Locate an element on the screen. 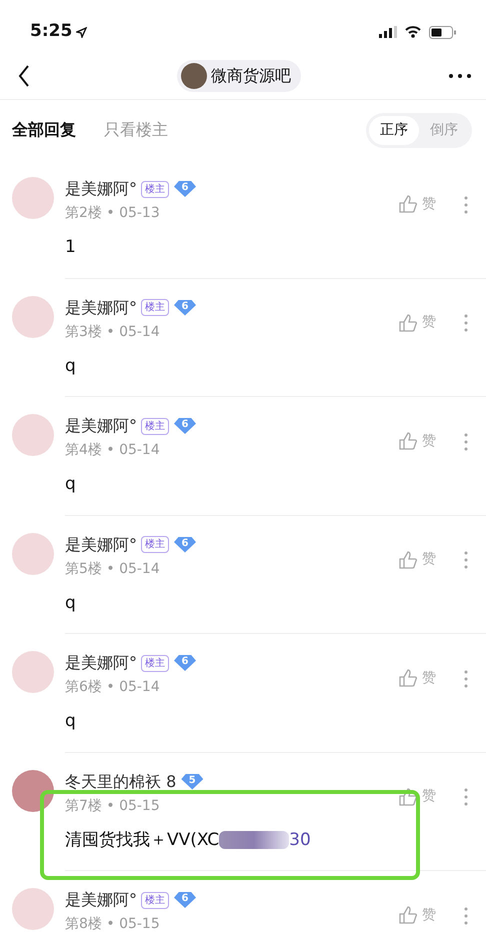  status-time: 5:25 is located at coordinates (51, 32).